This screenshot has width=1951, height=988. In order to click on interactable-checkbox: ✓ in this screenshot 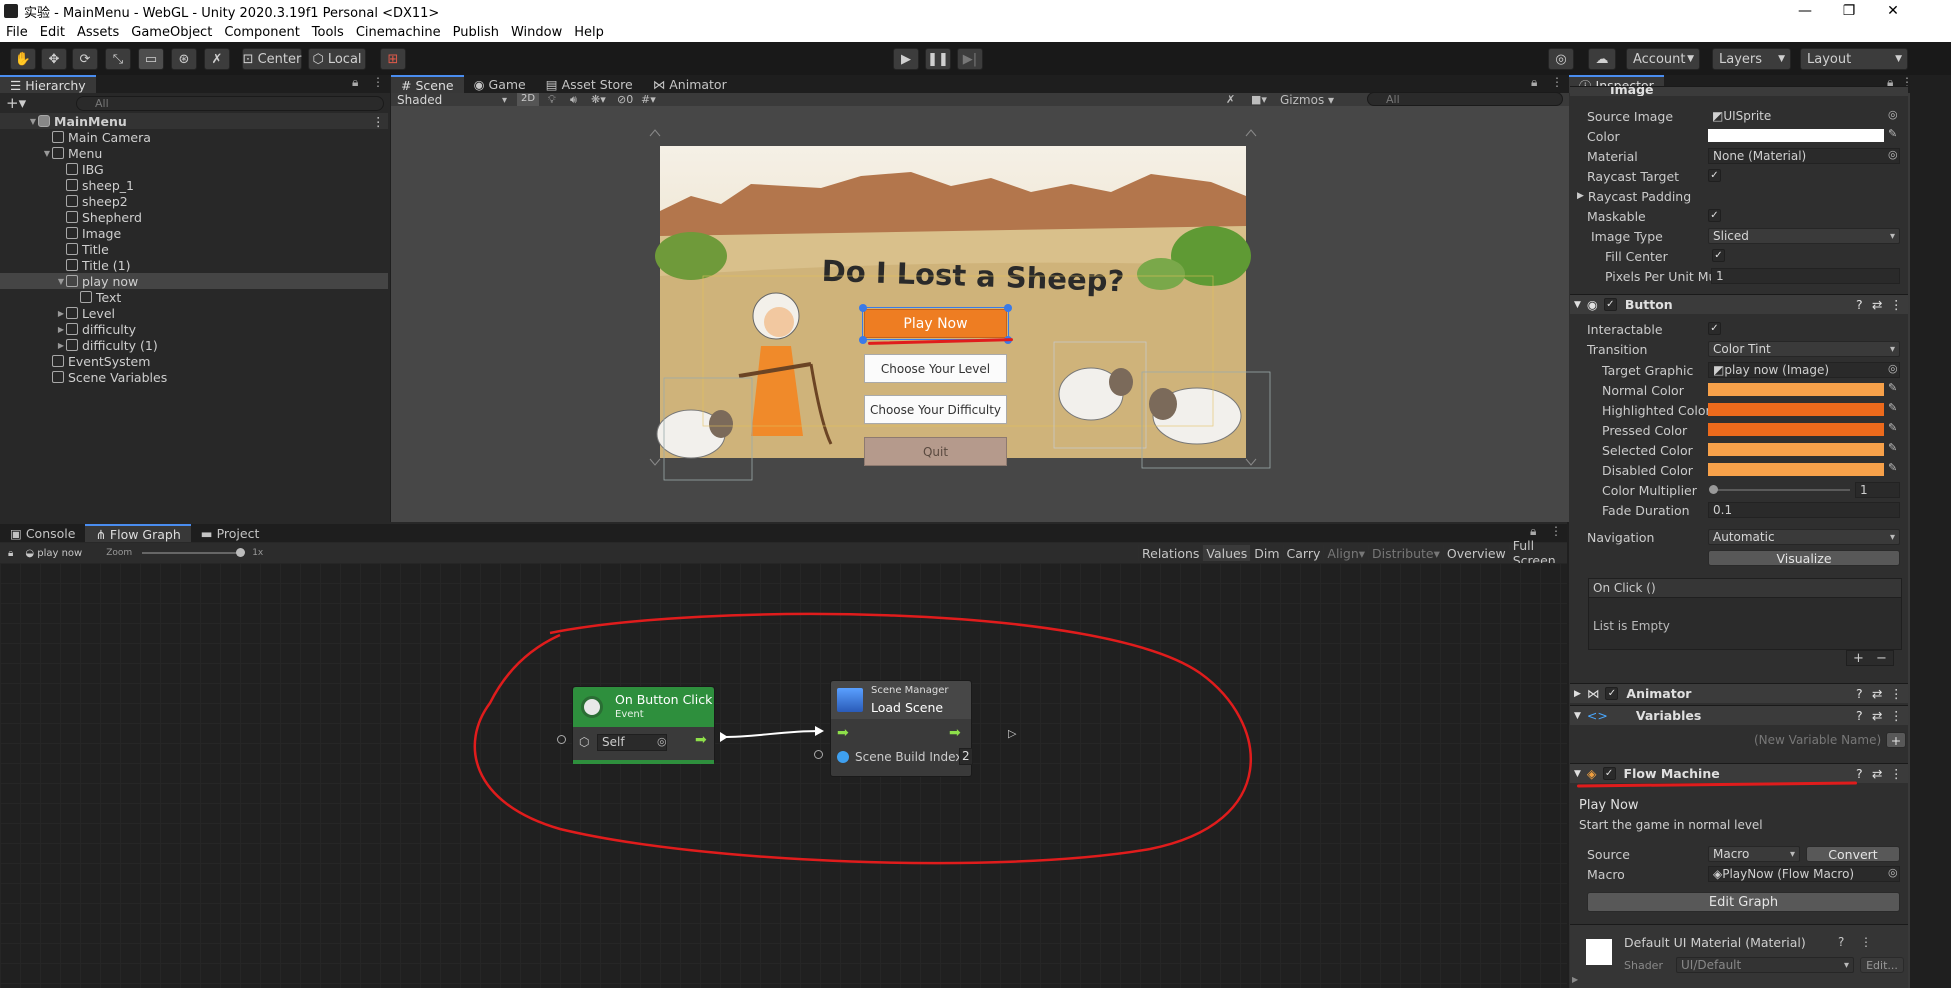, I will do `click(1714, 328)`.